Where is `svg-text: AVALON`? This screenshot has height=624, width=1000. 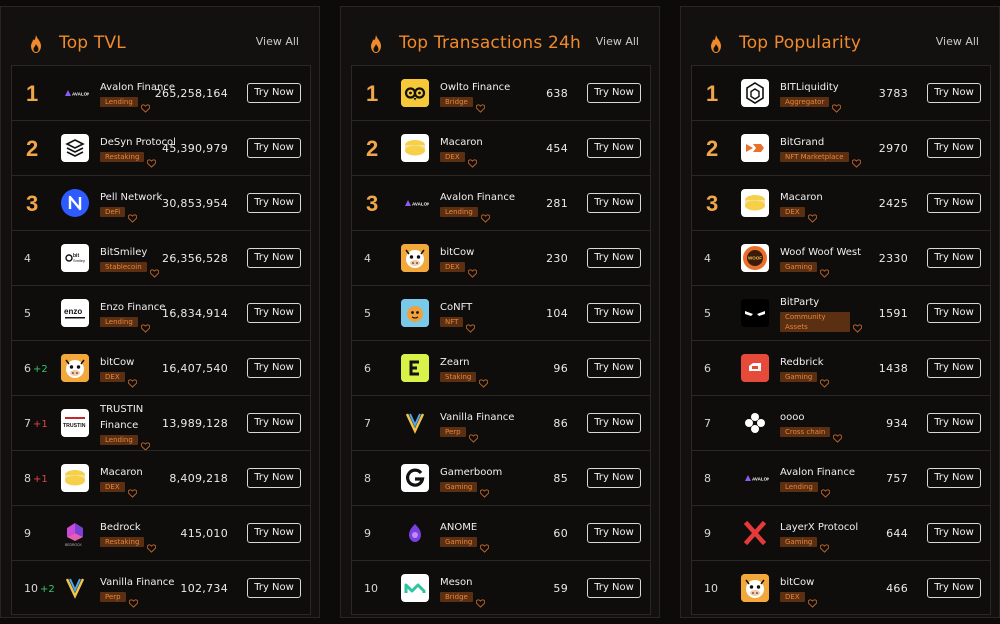 svg-text: AVALON is located at coordinates (760, 479).